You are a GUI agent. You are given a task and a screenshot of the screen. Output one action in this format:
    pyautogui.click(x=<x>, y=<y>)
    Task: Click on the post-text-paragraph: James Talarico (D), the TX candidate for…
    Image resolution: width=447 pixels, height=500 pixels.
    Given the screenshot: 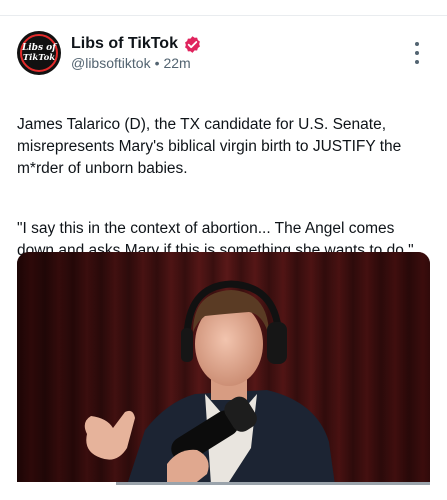 What is the action you would take?
    pyautogui.click(x=209, y=146)
    